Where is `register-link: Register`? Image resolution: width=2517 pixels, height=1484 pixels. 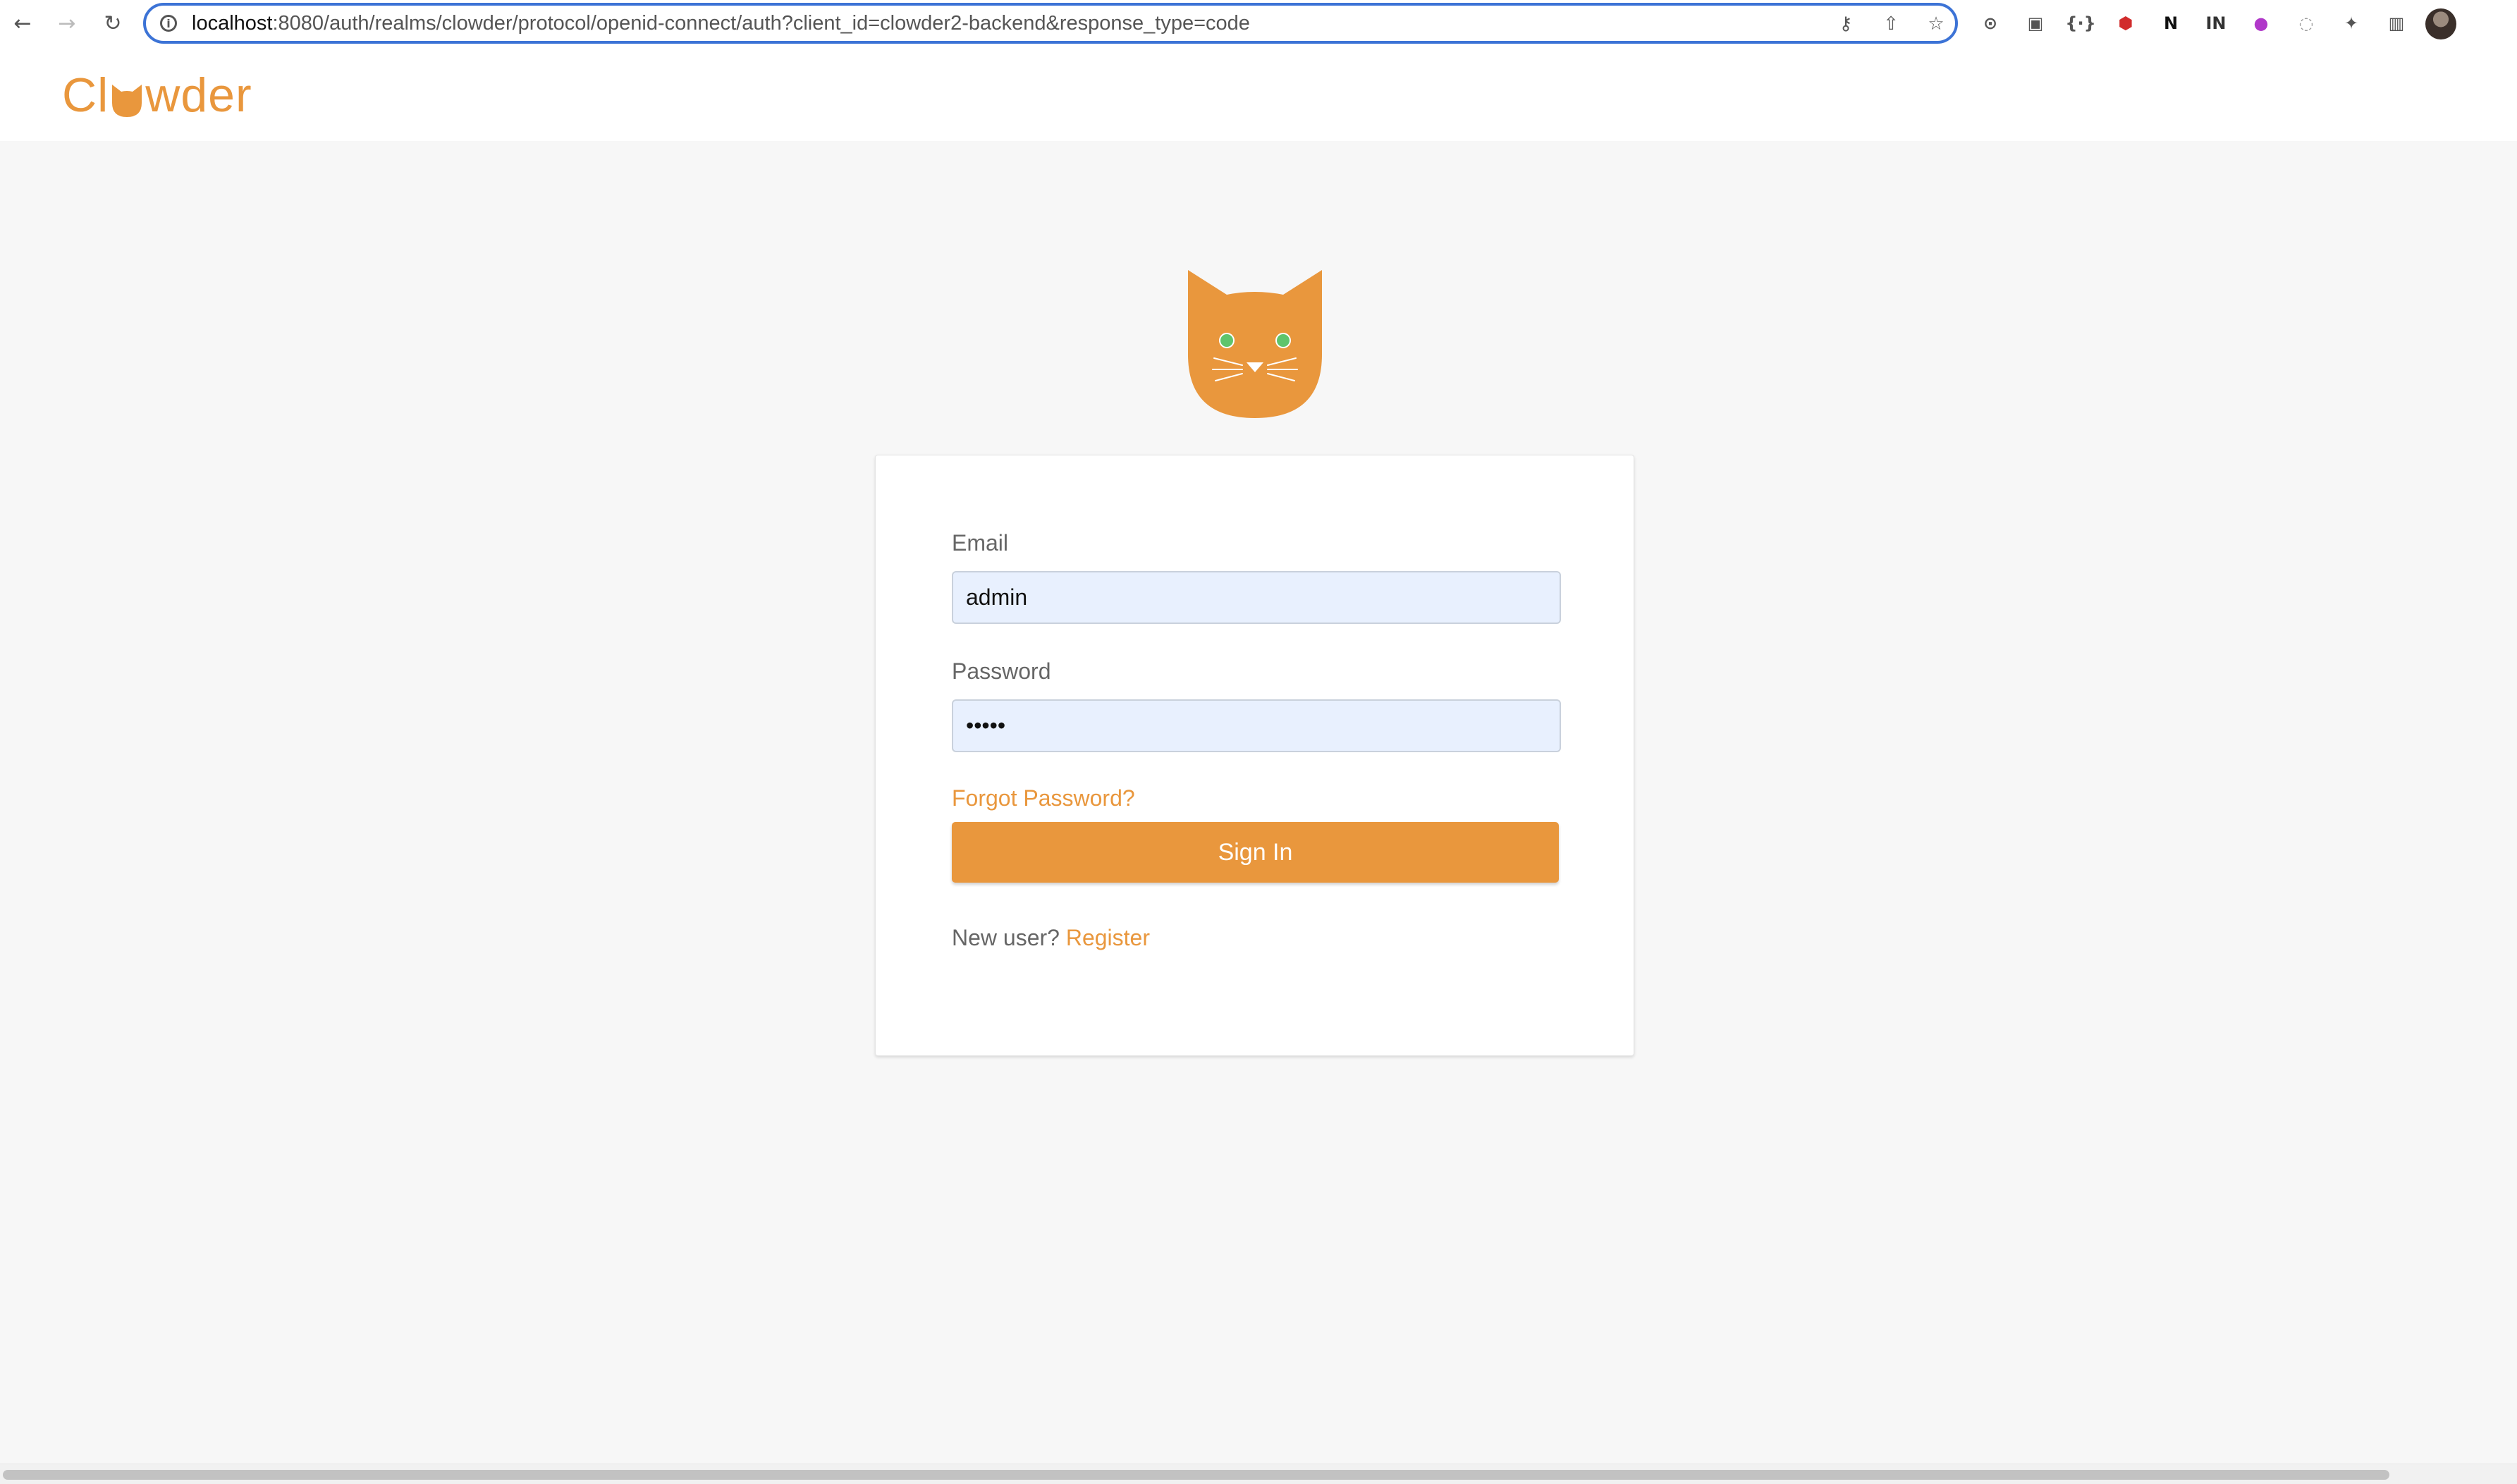
register-link: Register is located at coordinates (1108, 937).